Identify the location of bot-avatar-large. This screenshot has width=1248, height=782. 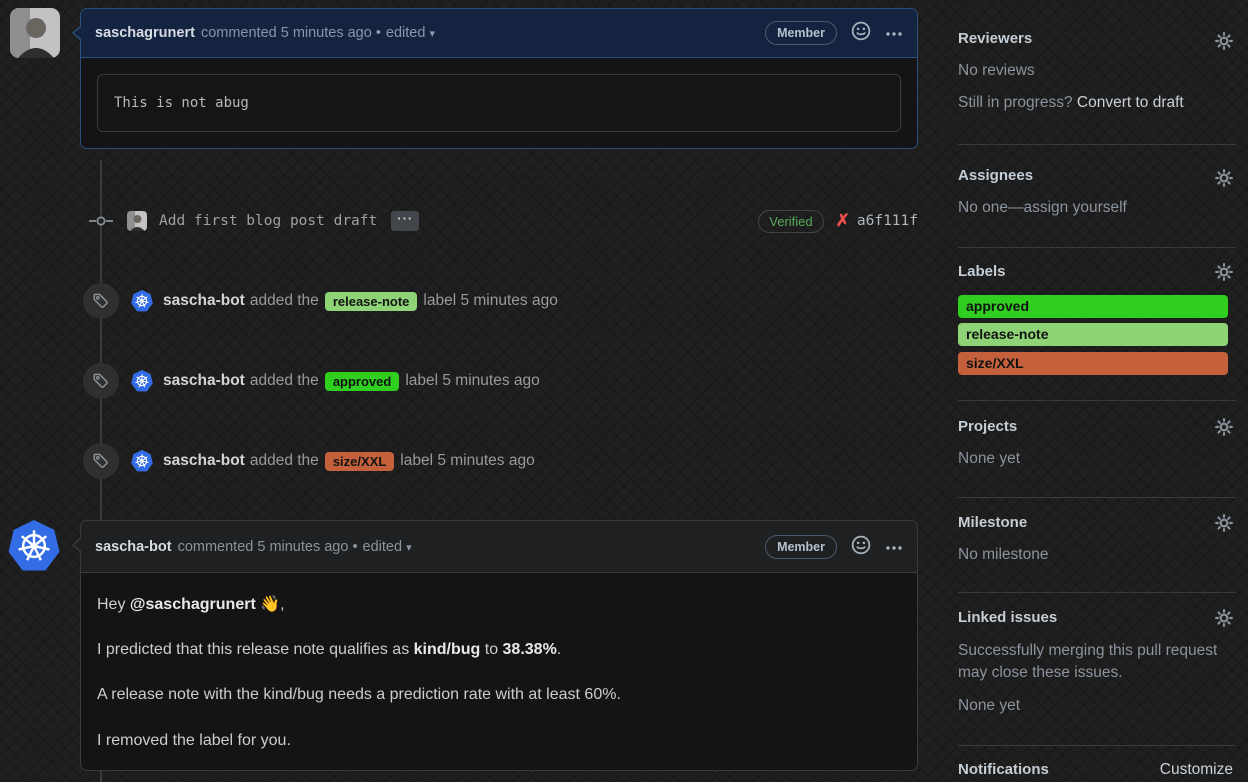
(34, 545).